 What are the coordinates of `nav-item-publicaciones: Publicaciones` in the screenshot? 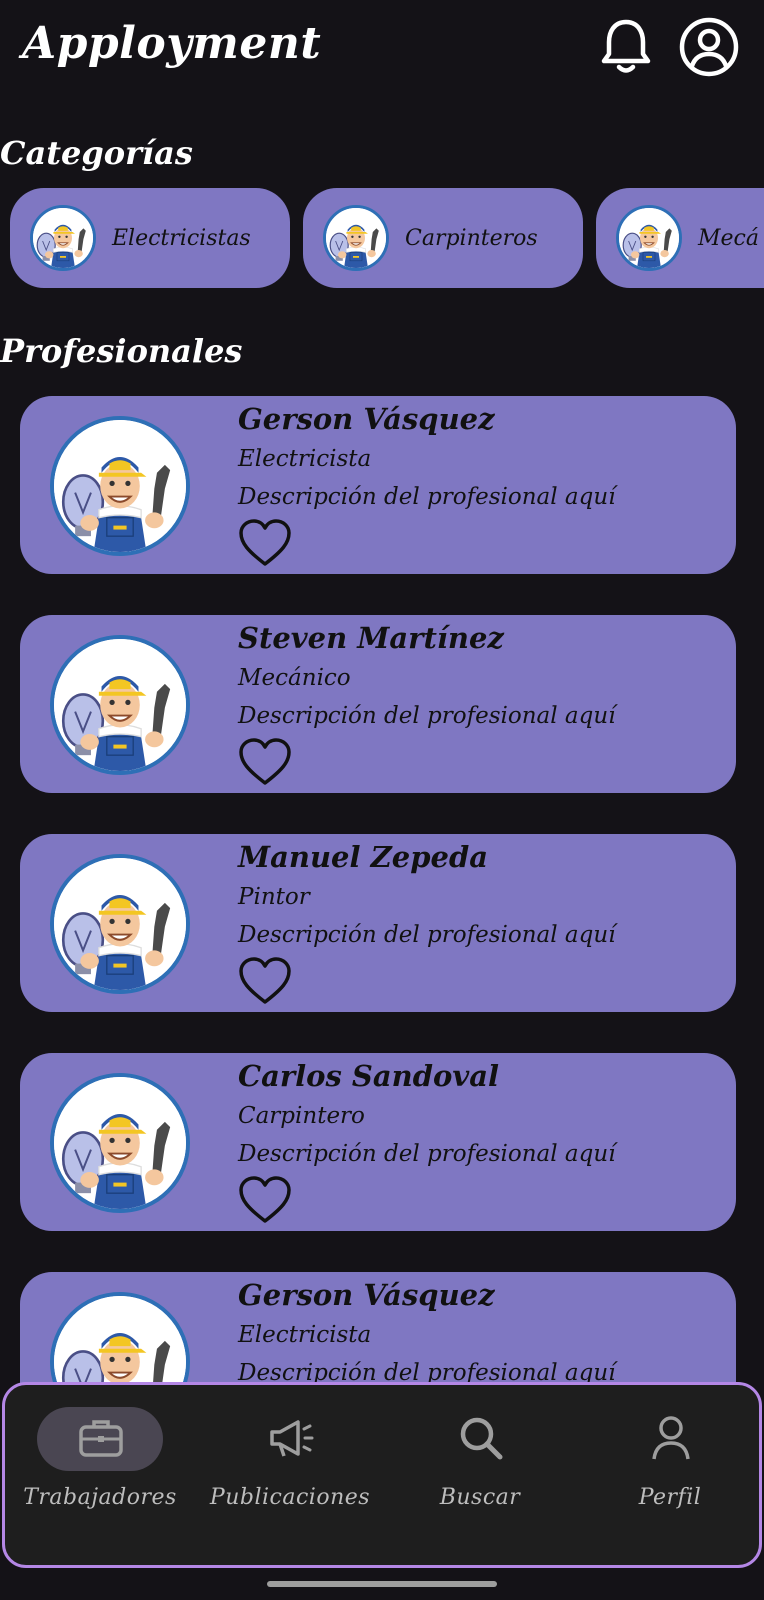 It's located at (290, 1475).